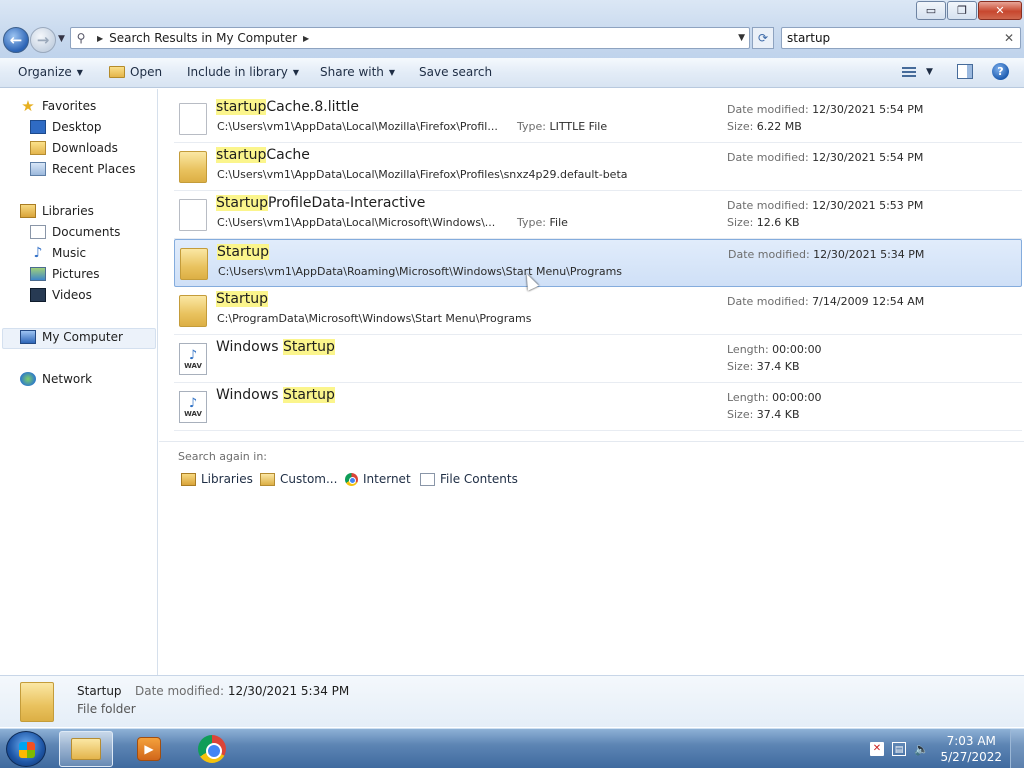 The width and height of the screenshot is (1024, 768). Describe the element at coordinates (774, 349) in the screenshot. I see `result-length: Length: 00:00:00` at that location.